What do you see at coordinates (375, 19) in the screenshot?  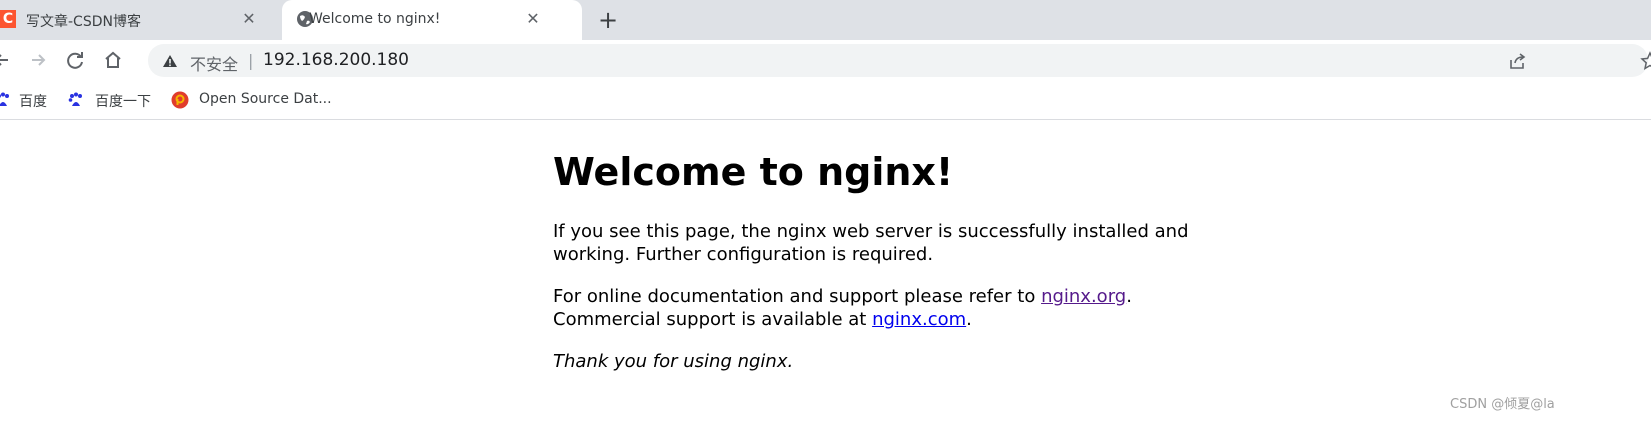 I see `tab-title: Welcome to nginx!` at bounding box center [375, 19].